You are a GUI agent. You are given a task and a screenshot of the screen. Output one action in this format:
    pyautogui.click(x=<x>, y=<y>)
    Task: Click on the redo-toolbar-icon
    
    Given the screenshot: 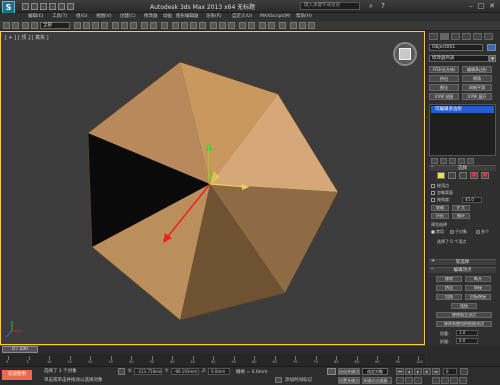 What is the action you would take?
    pyautogui.click(x=15, y=25)
    